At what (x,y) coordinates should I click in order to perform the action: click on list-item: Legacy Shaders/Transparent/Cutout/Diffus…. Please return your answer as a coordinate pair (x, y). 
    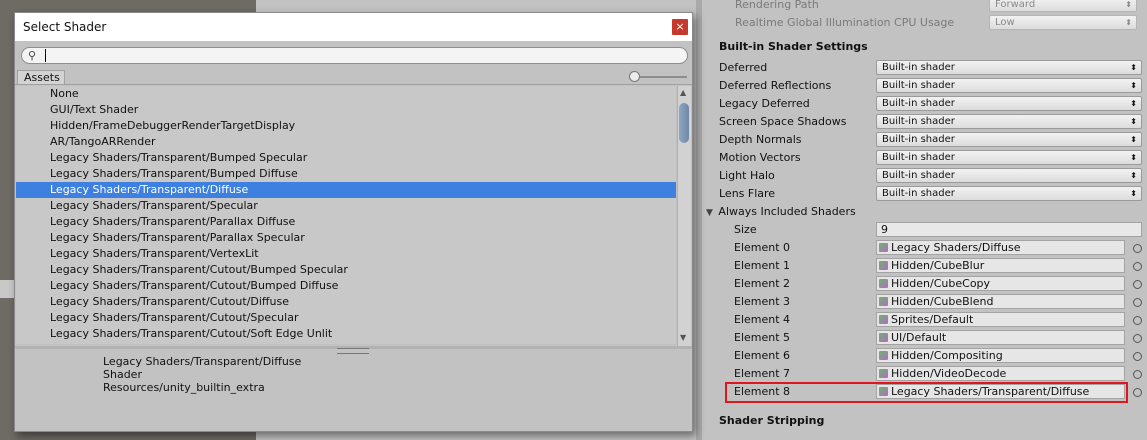
    Looking at the image, I should click on (346, 302).